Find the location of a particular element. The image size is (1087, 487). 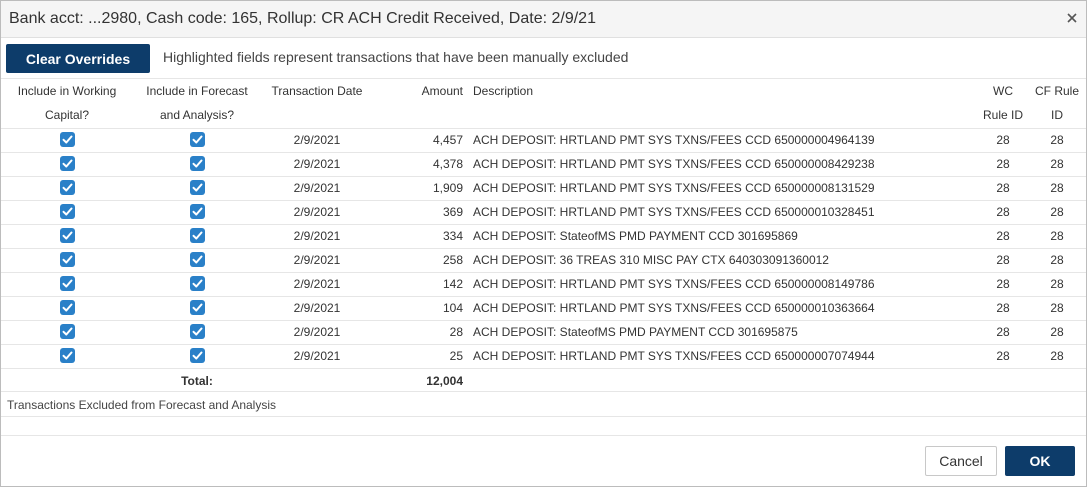

amount-cell: 369 is located at coordinates (452, 212).